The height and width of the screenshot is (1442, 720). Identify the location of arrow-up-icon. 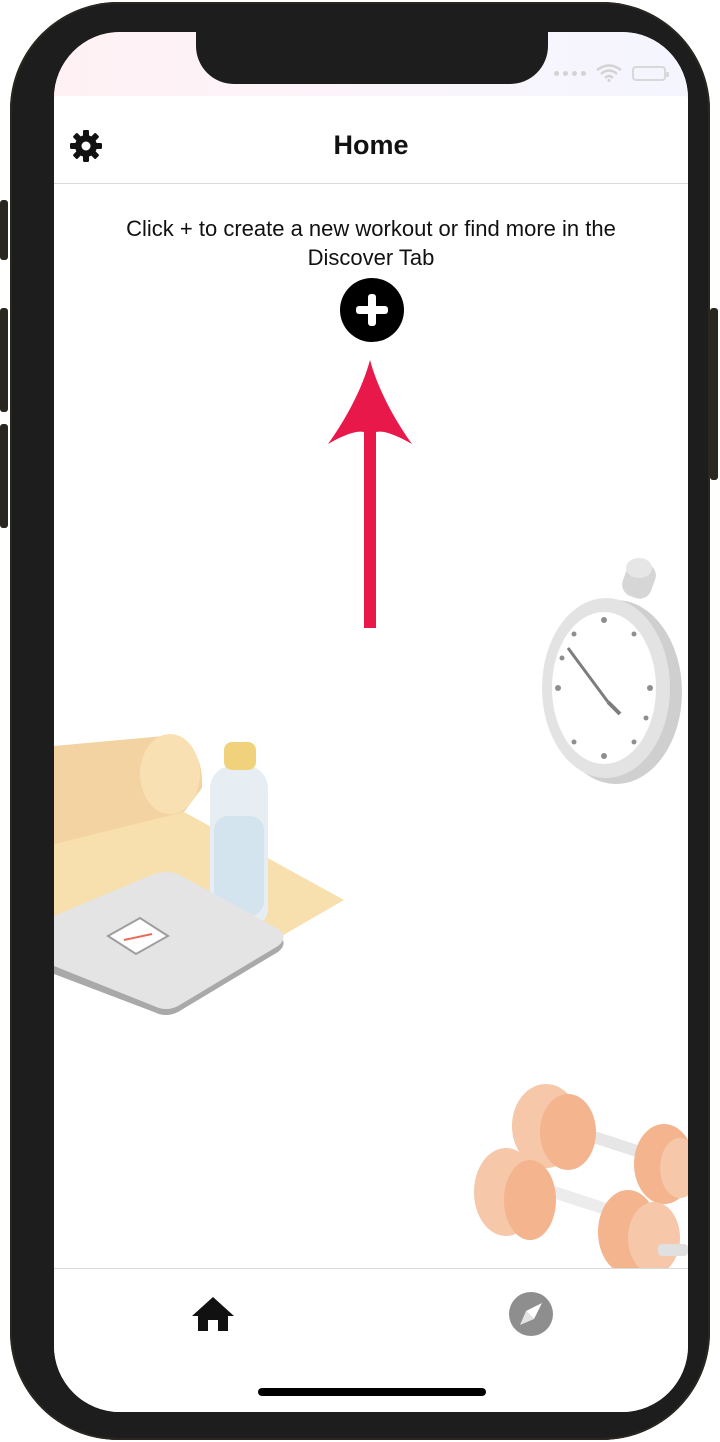
(370, 494).